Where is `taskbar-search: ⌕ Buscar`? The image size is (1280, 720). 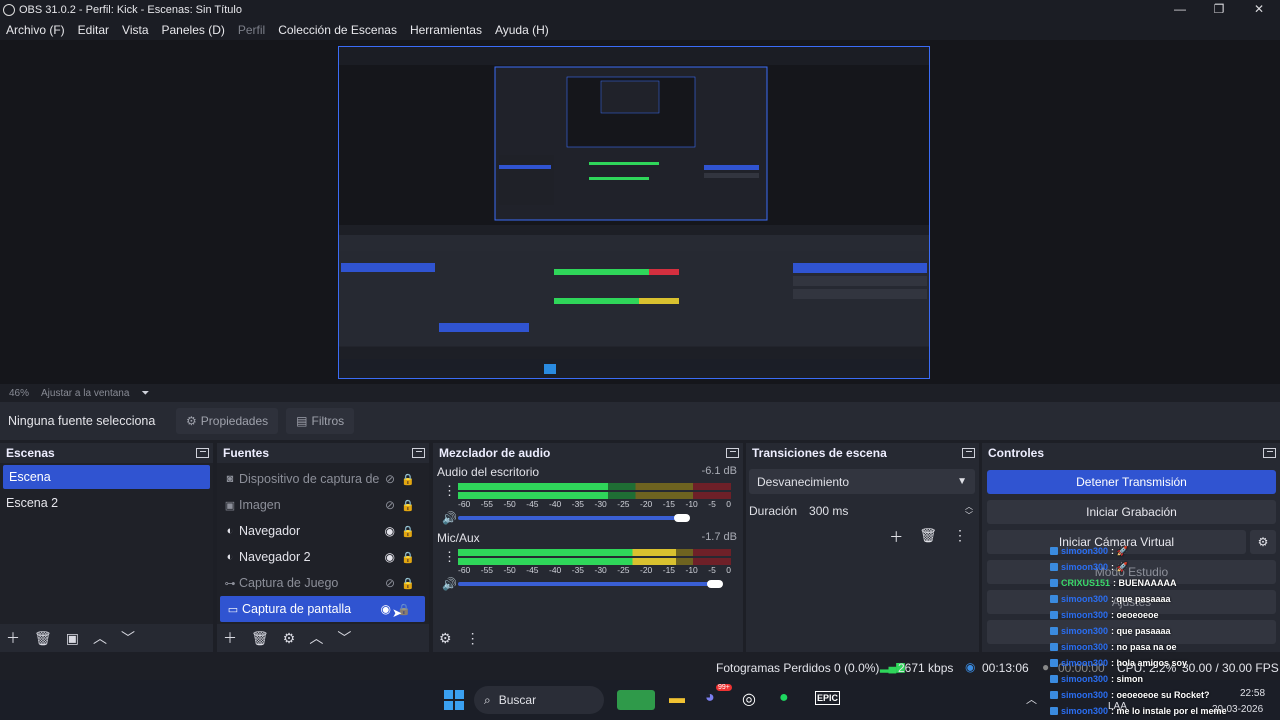
taskbar-search: ⌕ Buscar is located at coordinates (539, 700).